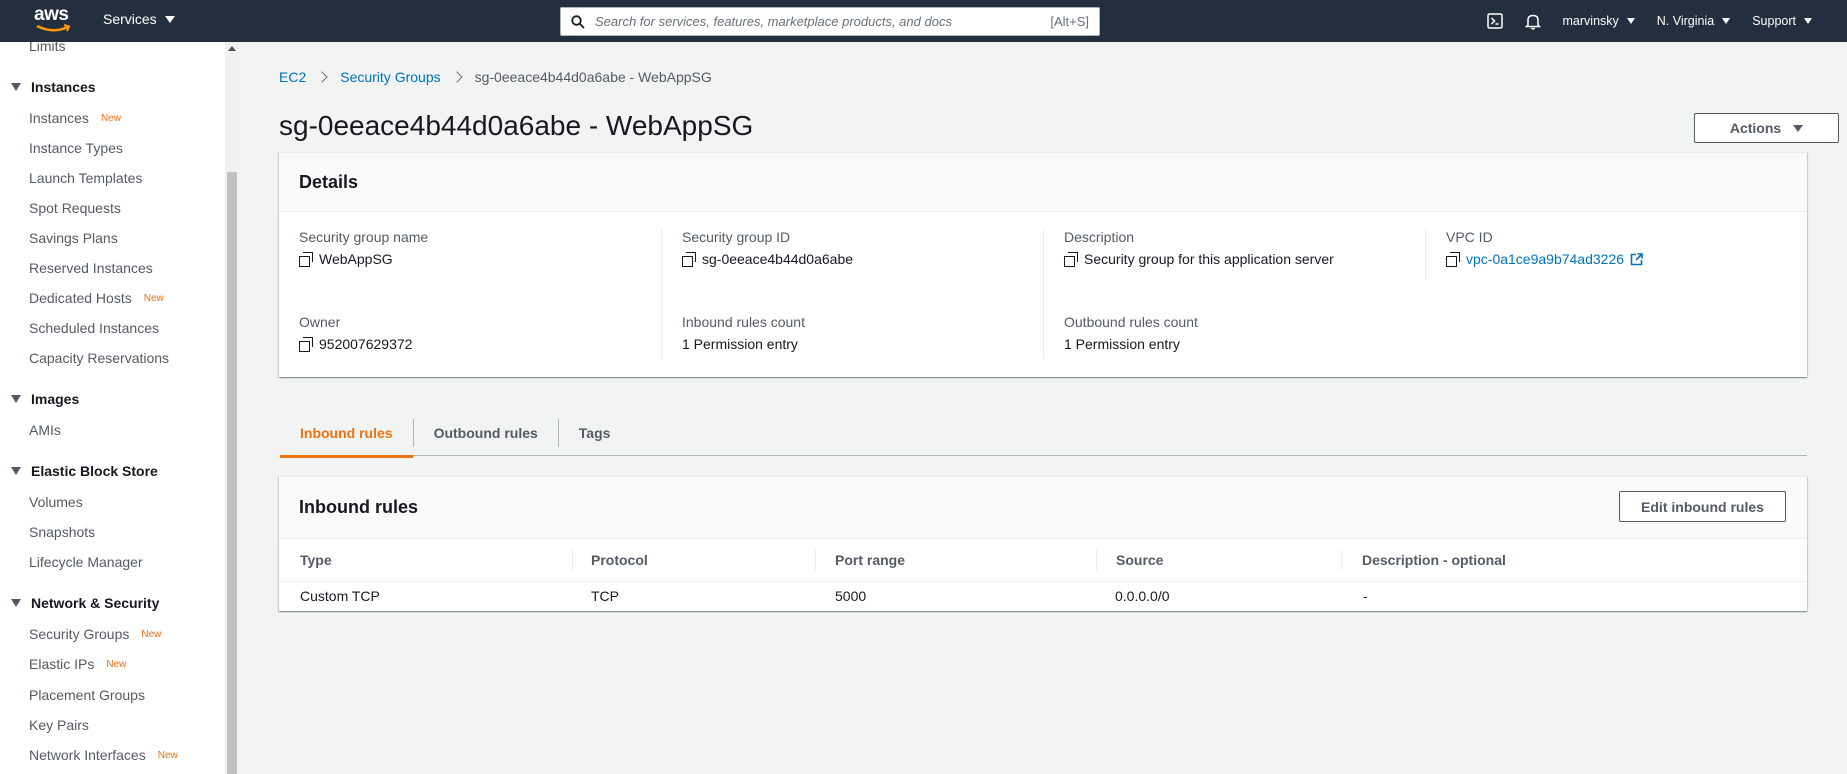 This screenshot has width=1847, height=774. Describe the element at coordinates (1043, 508) in the screenshot. I see `inbound-rules-header: Inbound rules` at that location.